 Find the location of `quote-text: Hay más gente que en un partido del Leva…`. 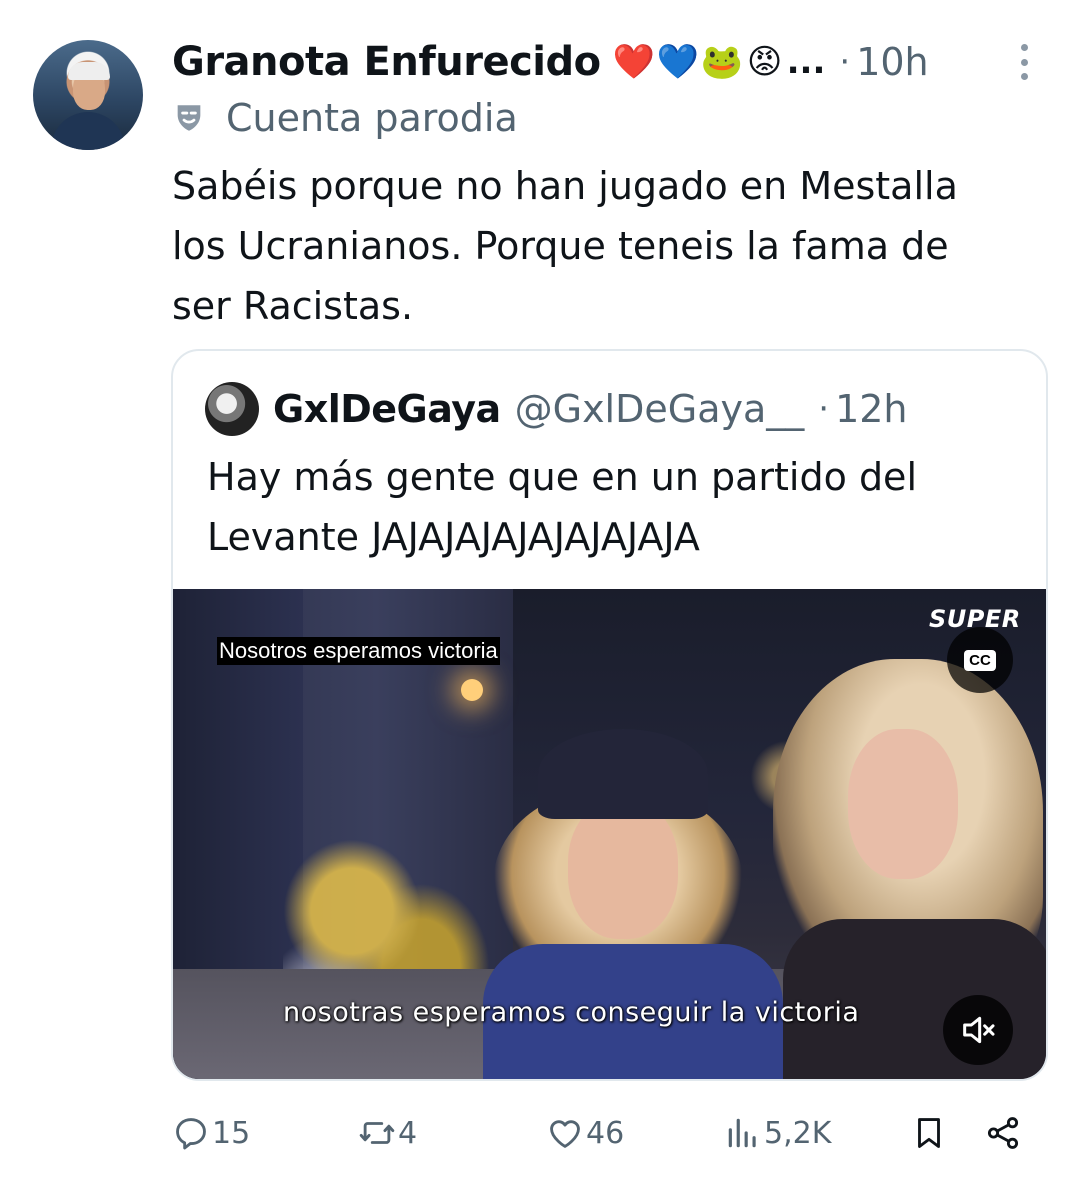

quote-text: Hay más gente que en un partido del Leva… is located at coordinates (562, 507).